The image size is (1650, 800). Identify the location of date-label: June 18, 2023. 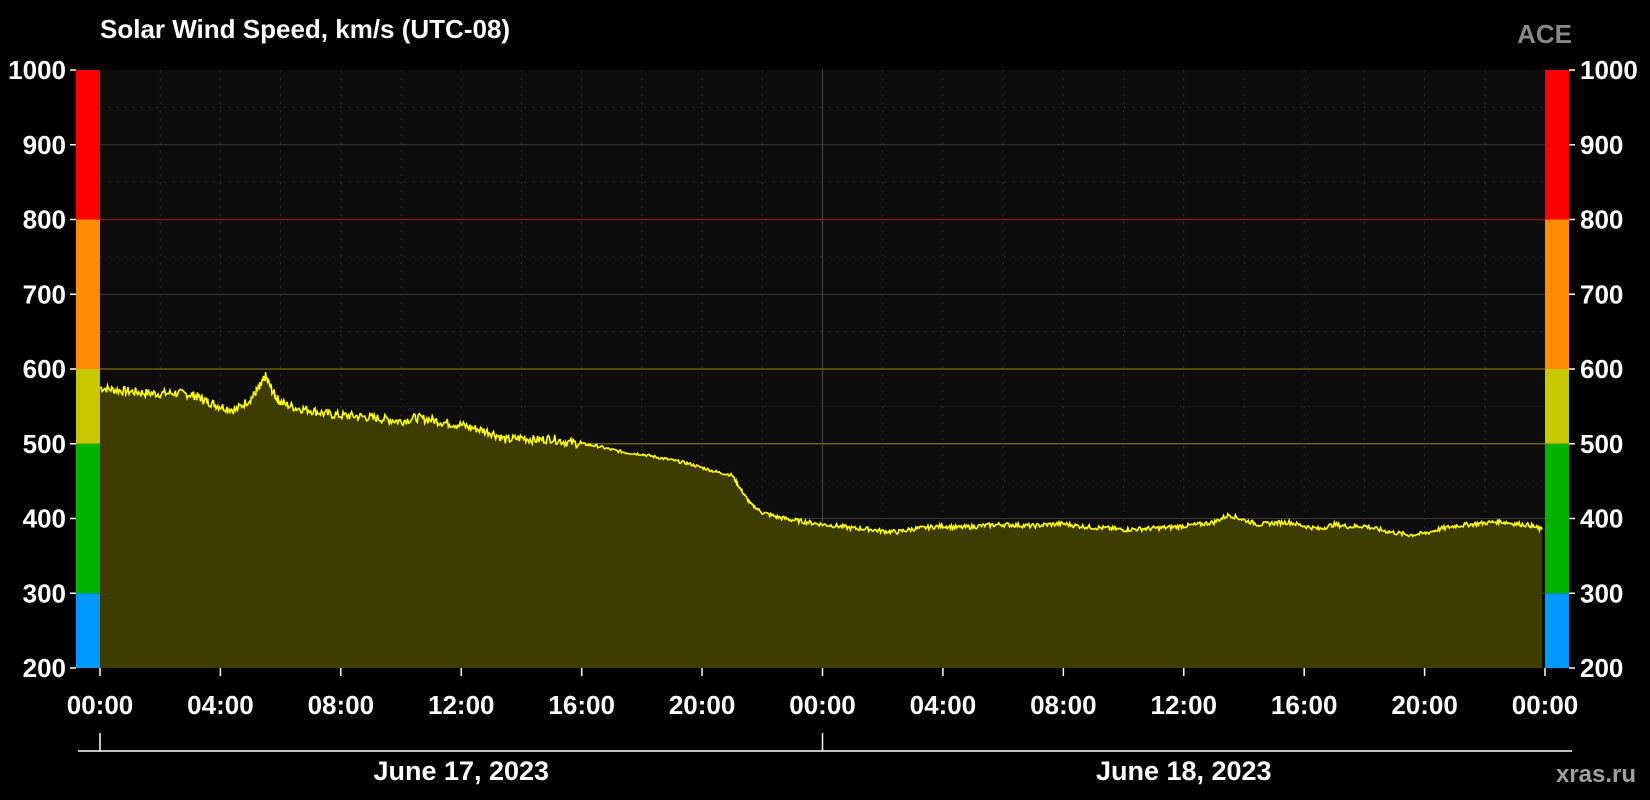
(1184, 771).